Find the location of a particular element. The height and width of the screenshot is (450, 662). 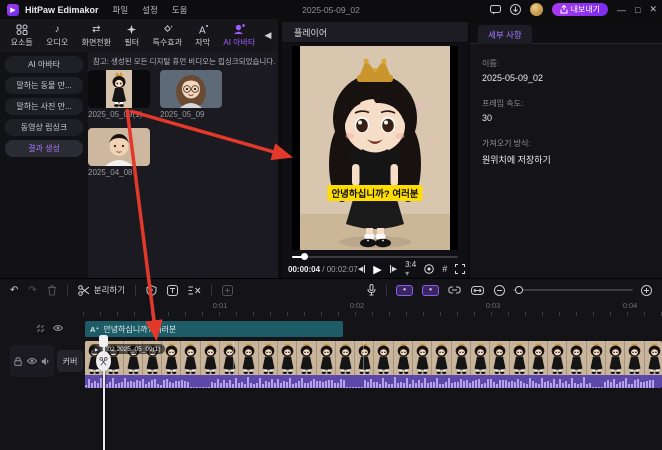

lock-icon is located at coordinates (18, 361).